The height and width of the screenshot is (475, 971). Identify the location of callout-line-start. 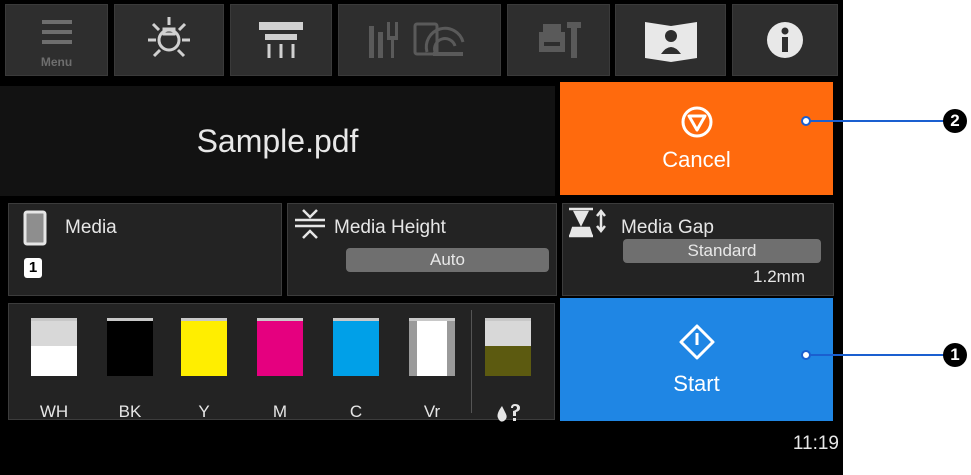
(877, 355).